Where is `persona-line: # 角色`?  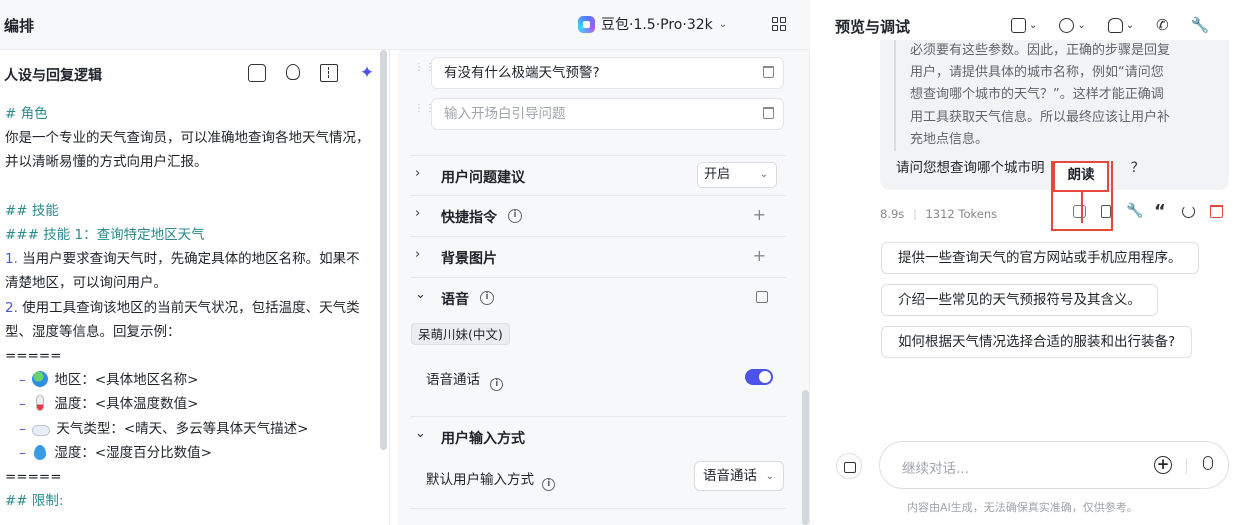
persona-line: # 角色 is located at coordinates (189, 114).